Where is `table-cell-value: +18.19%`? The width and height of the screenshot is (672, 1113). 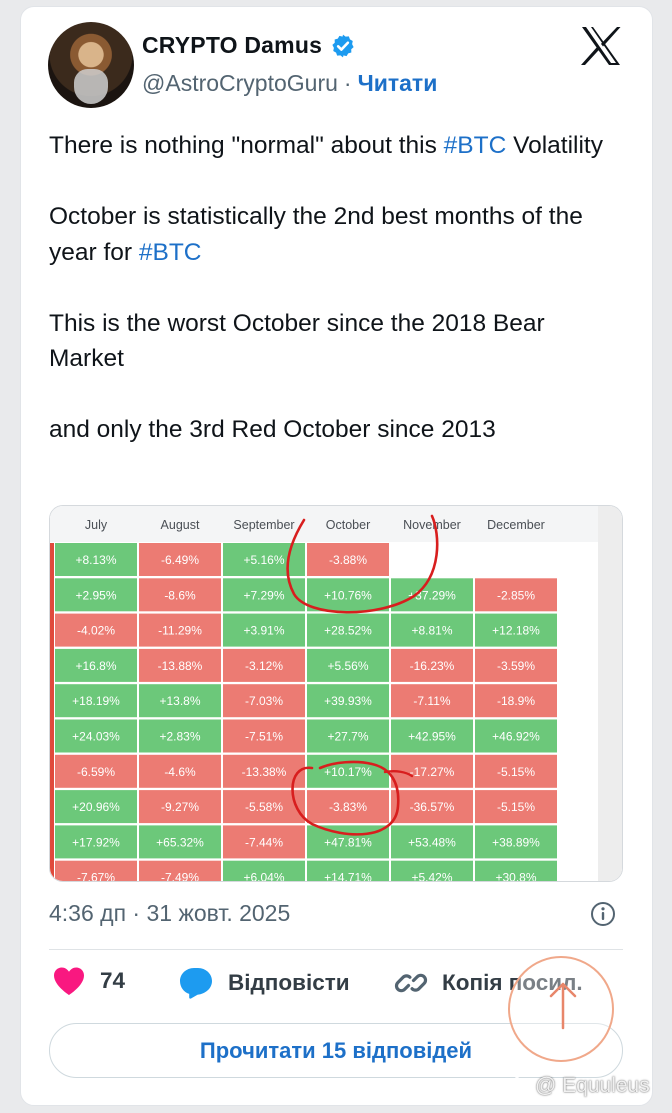
table-cell-value: +18.19% is located at coordinates (96, 701).